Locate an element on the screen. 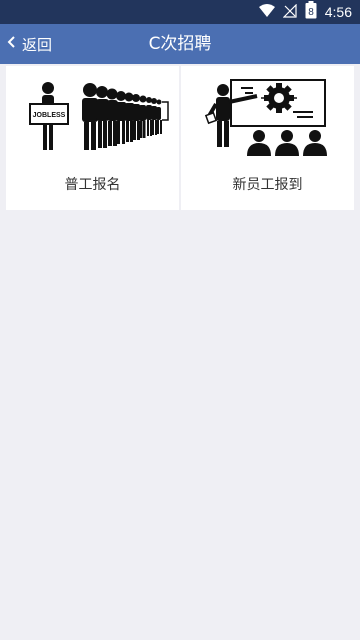 The image size is (360, 640). worker-signup-card: JOBLESS 普工报名 is located at coordinates (92, 138).